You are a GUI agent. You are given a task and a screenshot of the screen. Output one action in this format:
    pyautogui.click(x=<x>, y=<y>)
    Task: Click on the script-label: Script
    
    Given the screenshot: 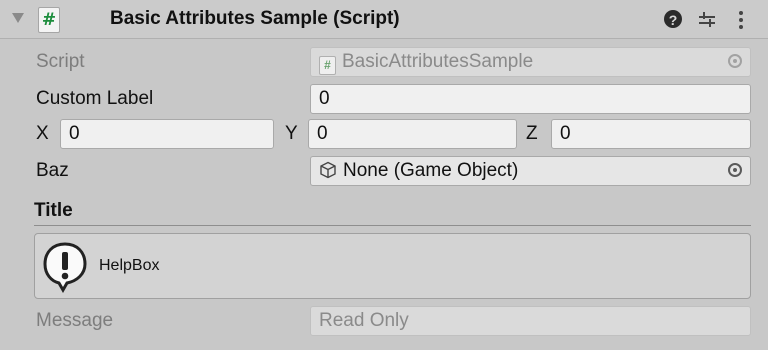 What is the action you would take?
    pyautogui.click(x=60, y=61)
    